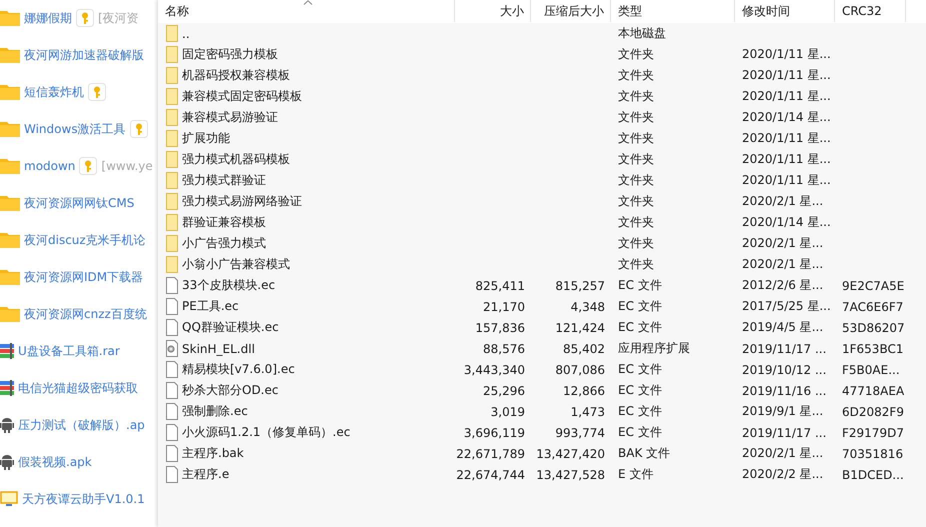  Describe the element at coordinates (512, 11) in the screenshot. I see `column-header: 大小` at that location.